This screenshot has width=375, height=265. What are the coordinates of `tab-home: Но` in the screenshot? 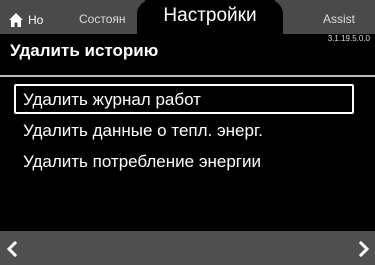 It's located at (40, 20).